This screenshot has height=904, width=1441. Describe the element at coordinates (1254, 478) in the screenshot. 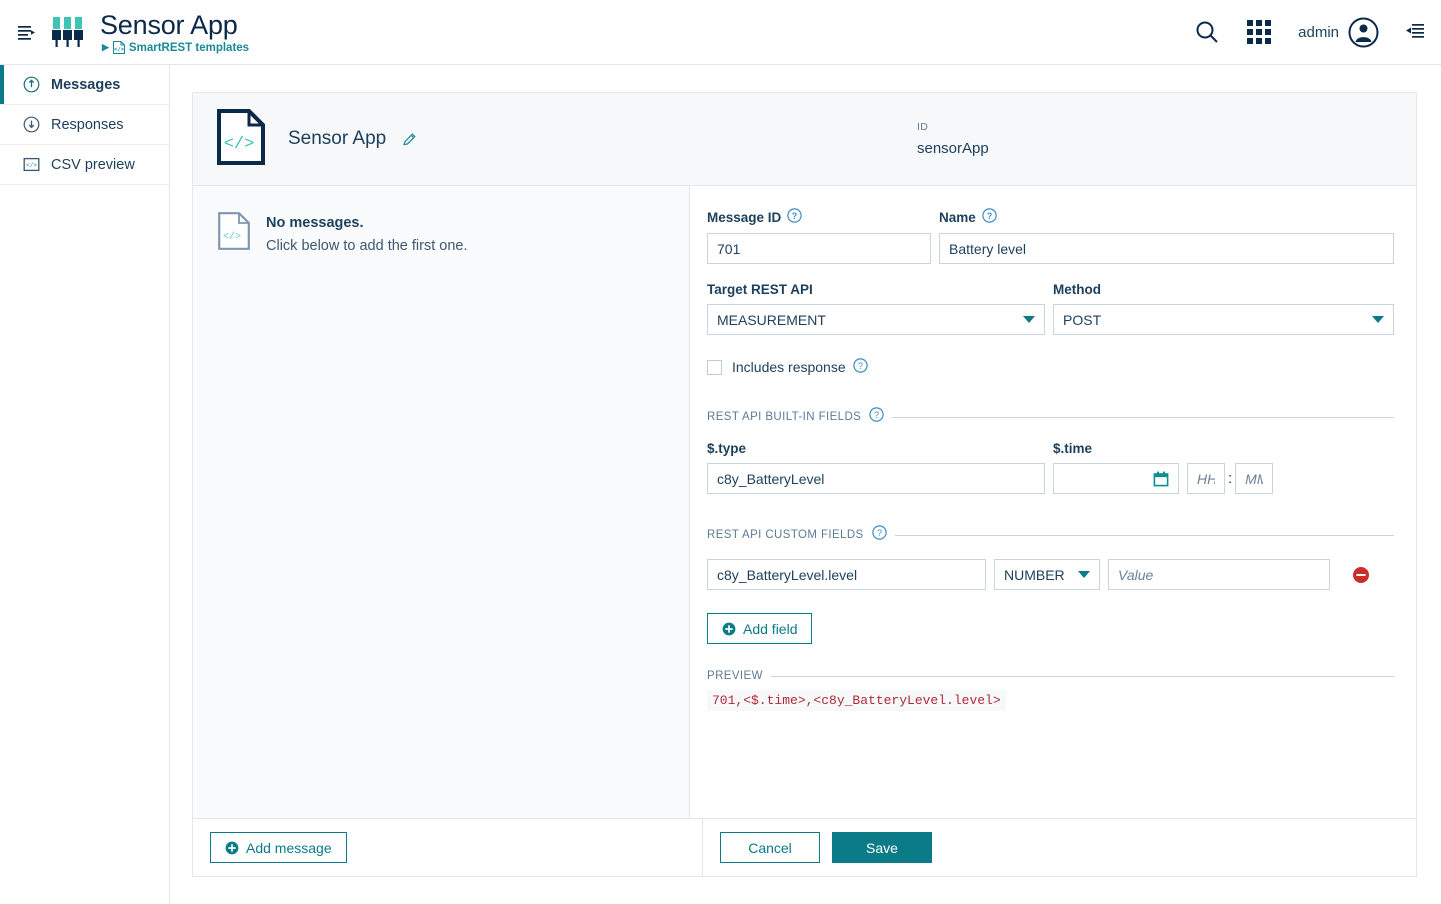

I see `minute-input` at that location.